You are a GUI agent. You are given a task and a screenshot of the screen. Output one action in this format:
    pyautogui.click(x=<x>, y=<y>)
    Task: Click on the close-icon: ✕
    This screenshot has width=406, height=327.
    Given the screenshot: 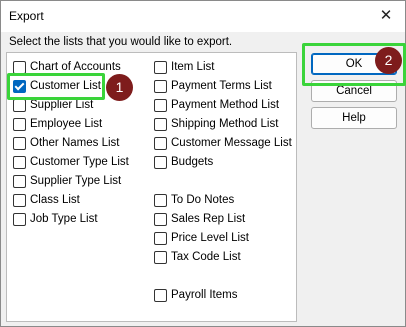 What is the action you would take?
    pyautogui.click(x=386, y=16)
    